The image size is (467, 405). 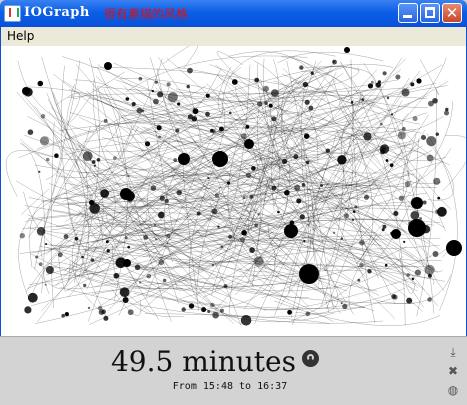 I want to click on maximize-icon, so click(x=430, y=12).